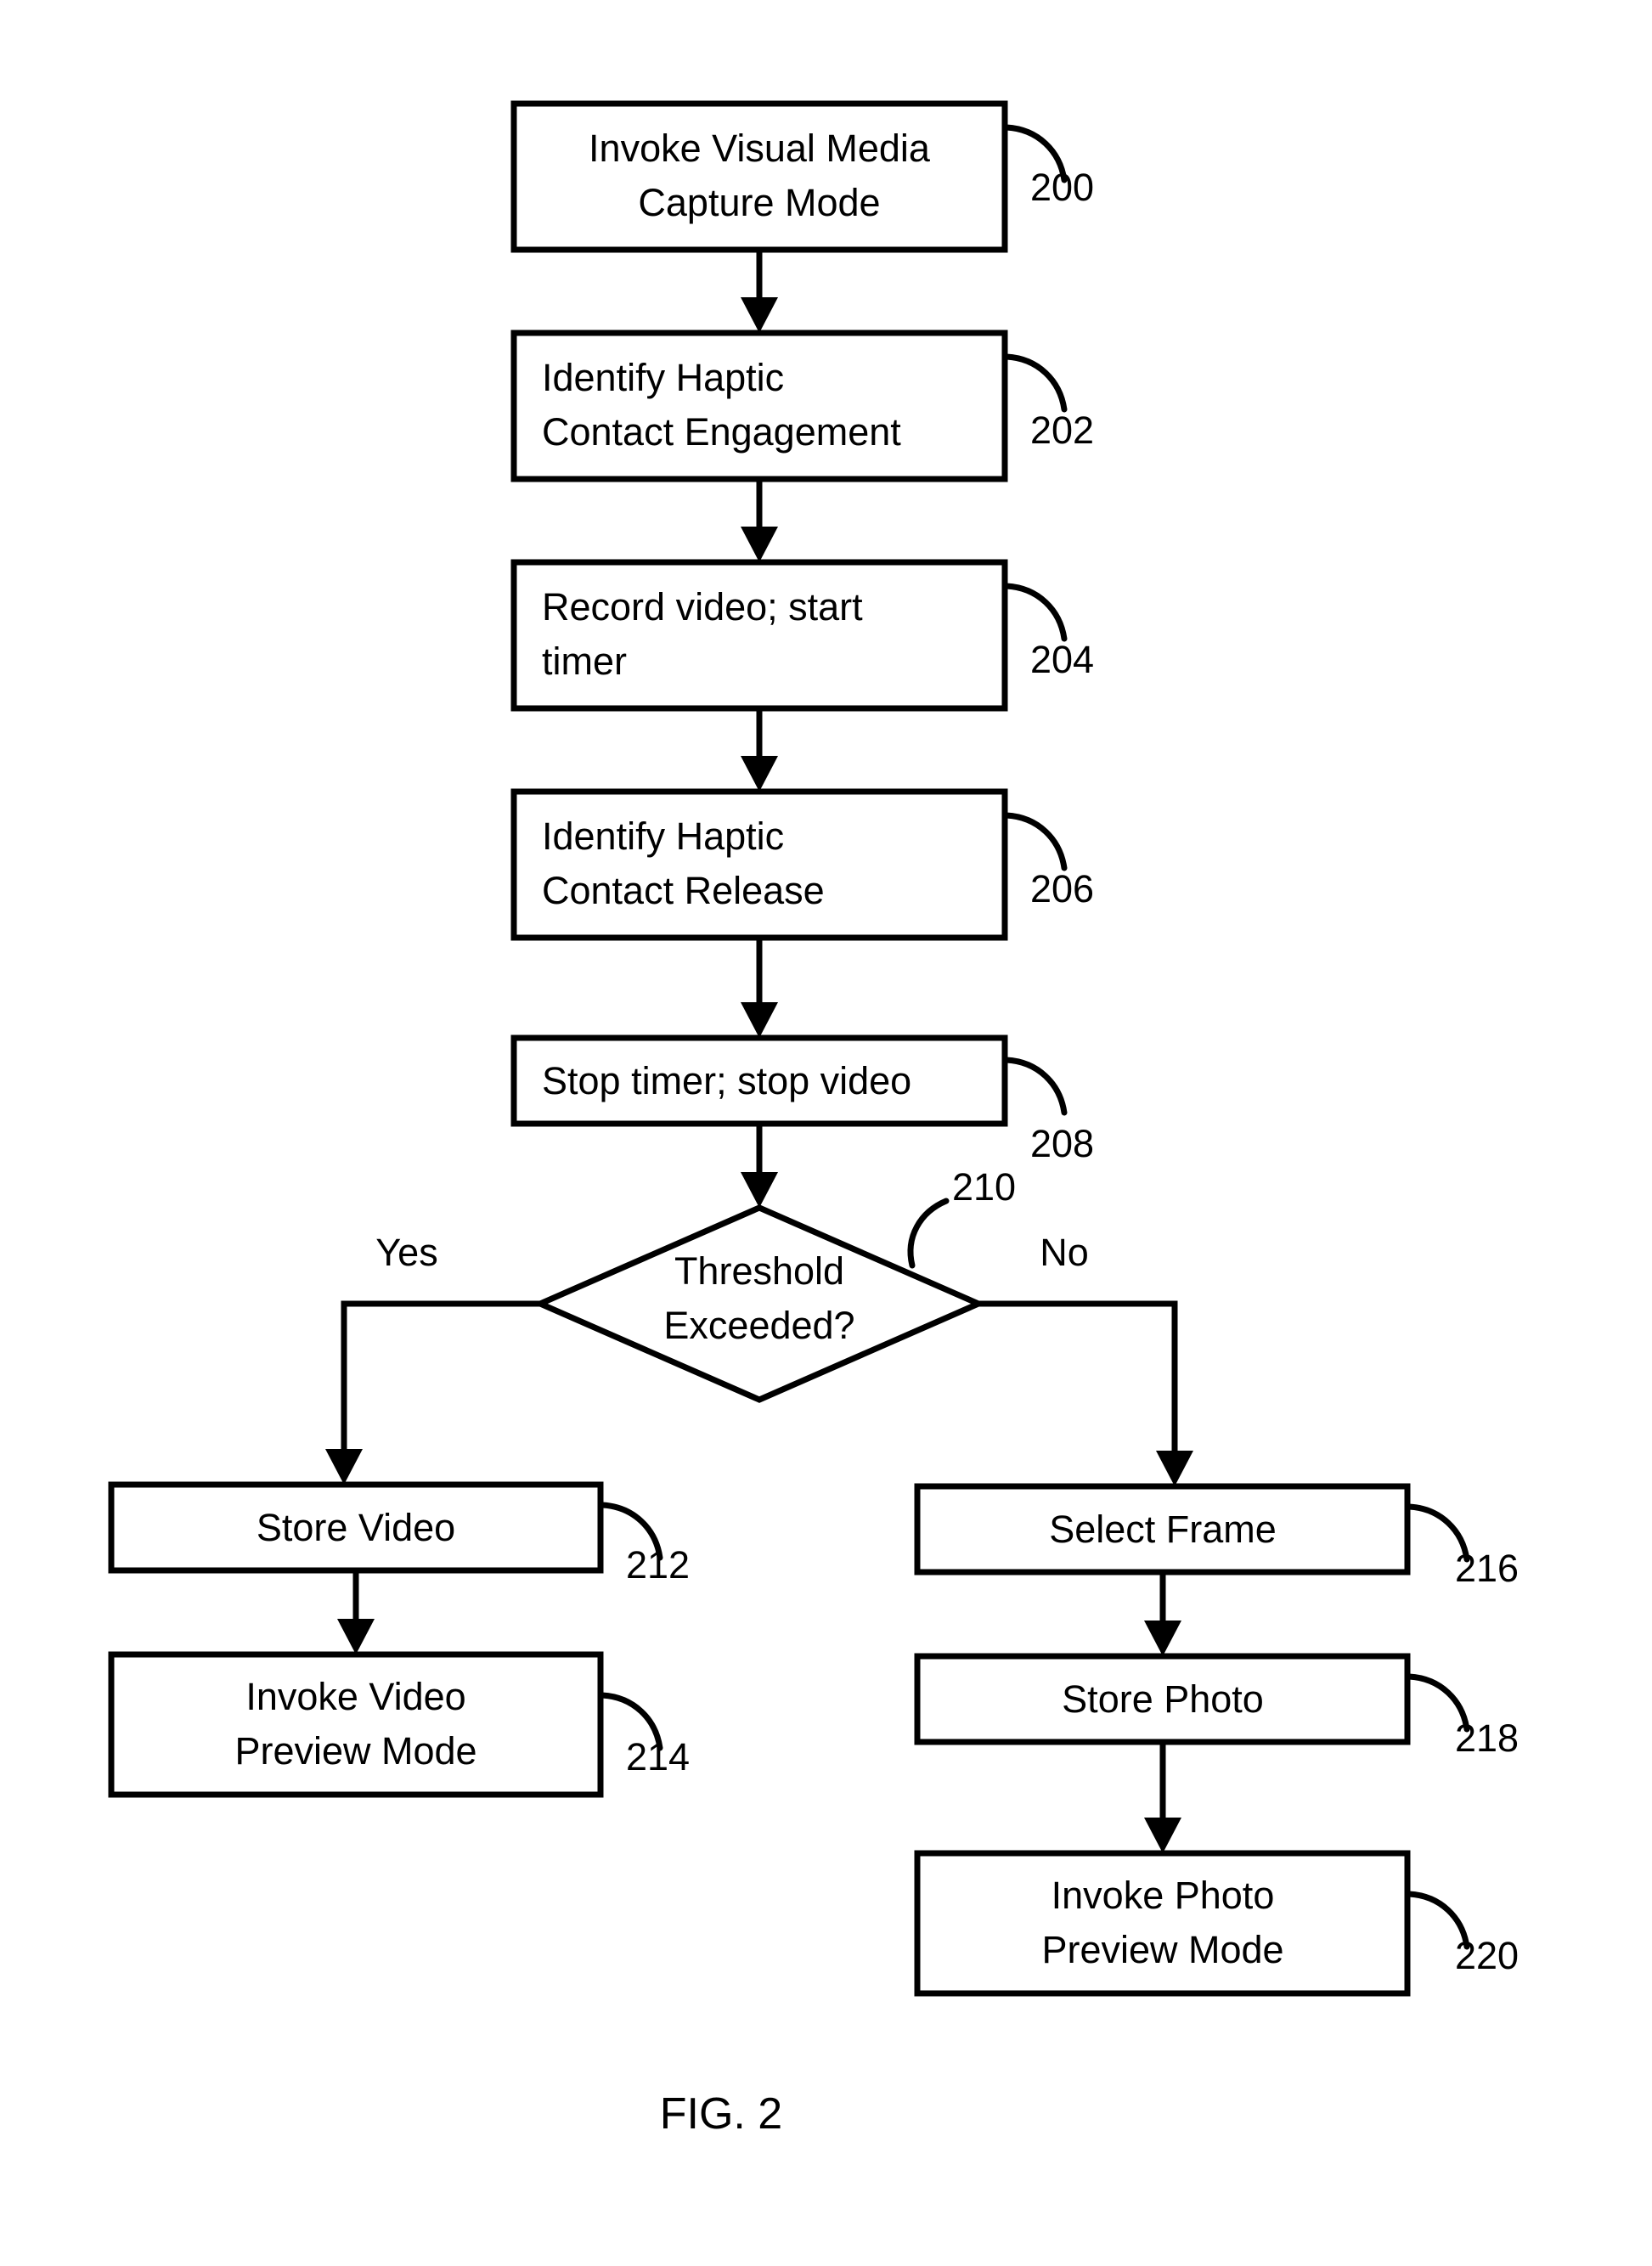  Describe the element at coordinates (758, 1325) in the screenshot. I see `node-210-line-2: Exceeded?` at that location.